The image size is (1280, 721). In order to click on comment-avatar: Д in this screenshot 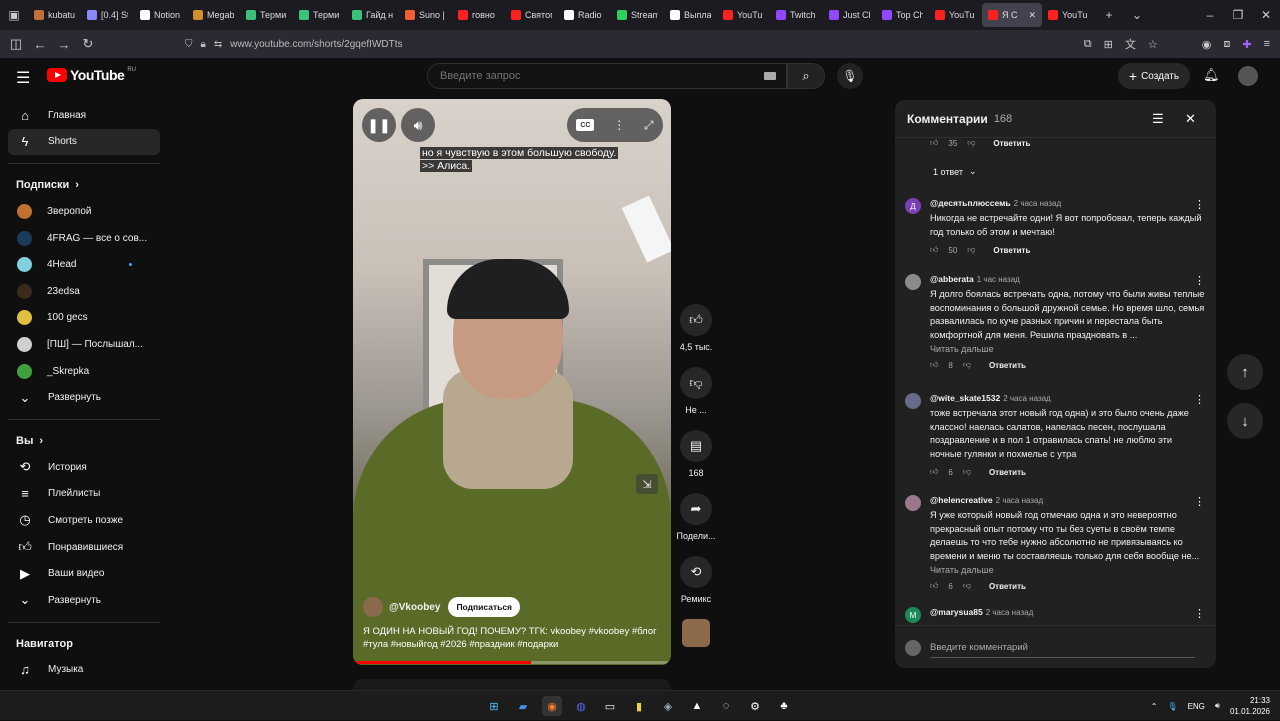, I will do `click(913, 206)`.